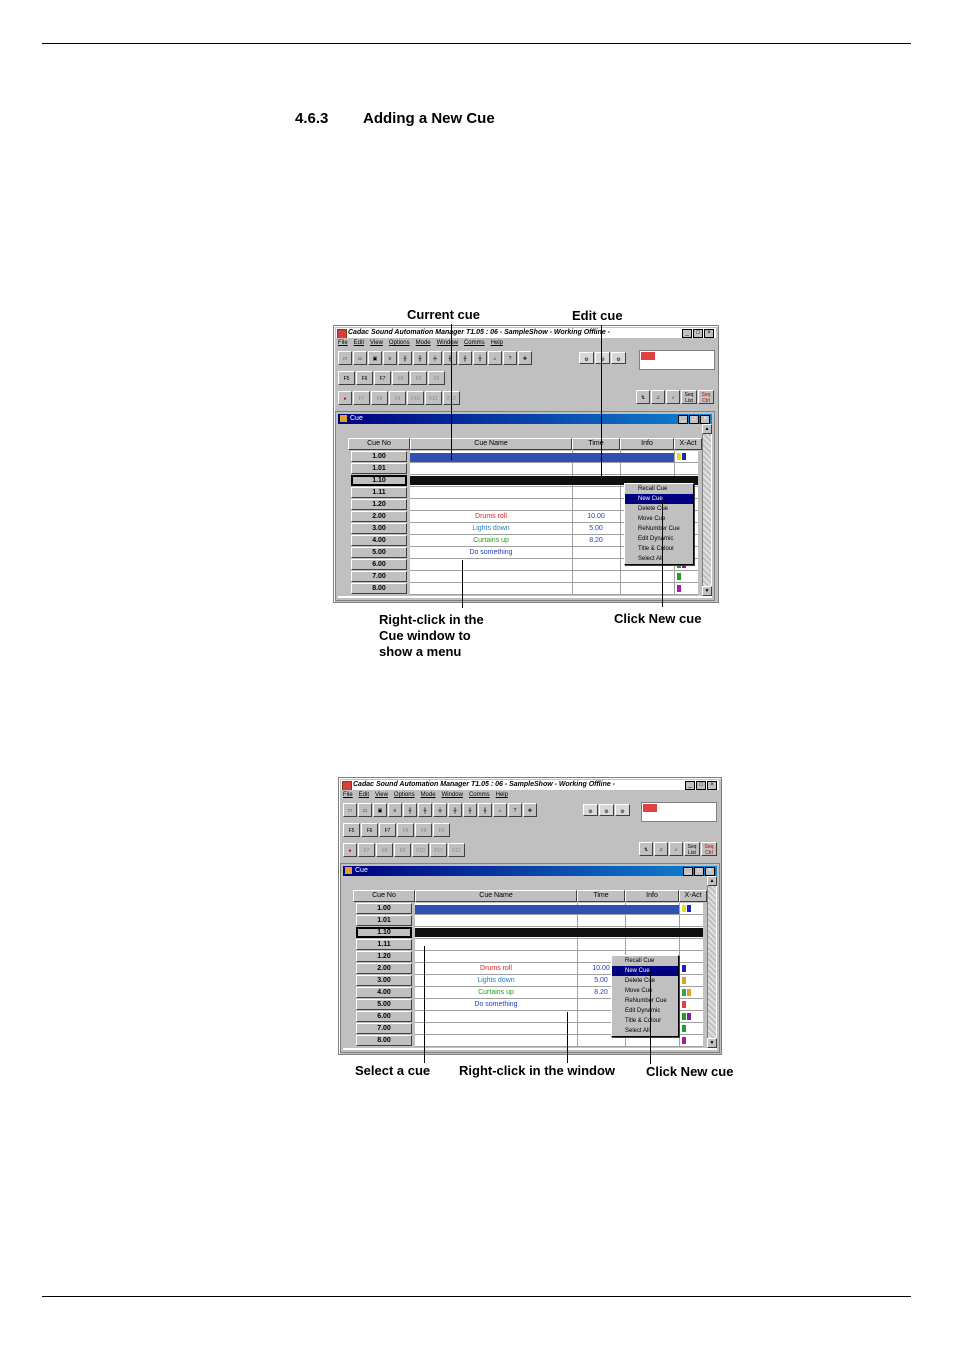 The width and height of the screenshot is (954, 1351). What do you see at coordinates (384, 992) in the screenshot?
I see `cue-number: 4.00` at bounding box center [384, 992].